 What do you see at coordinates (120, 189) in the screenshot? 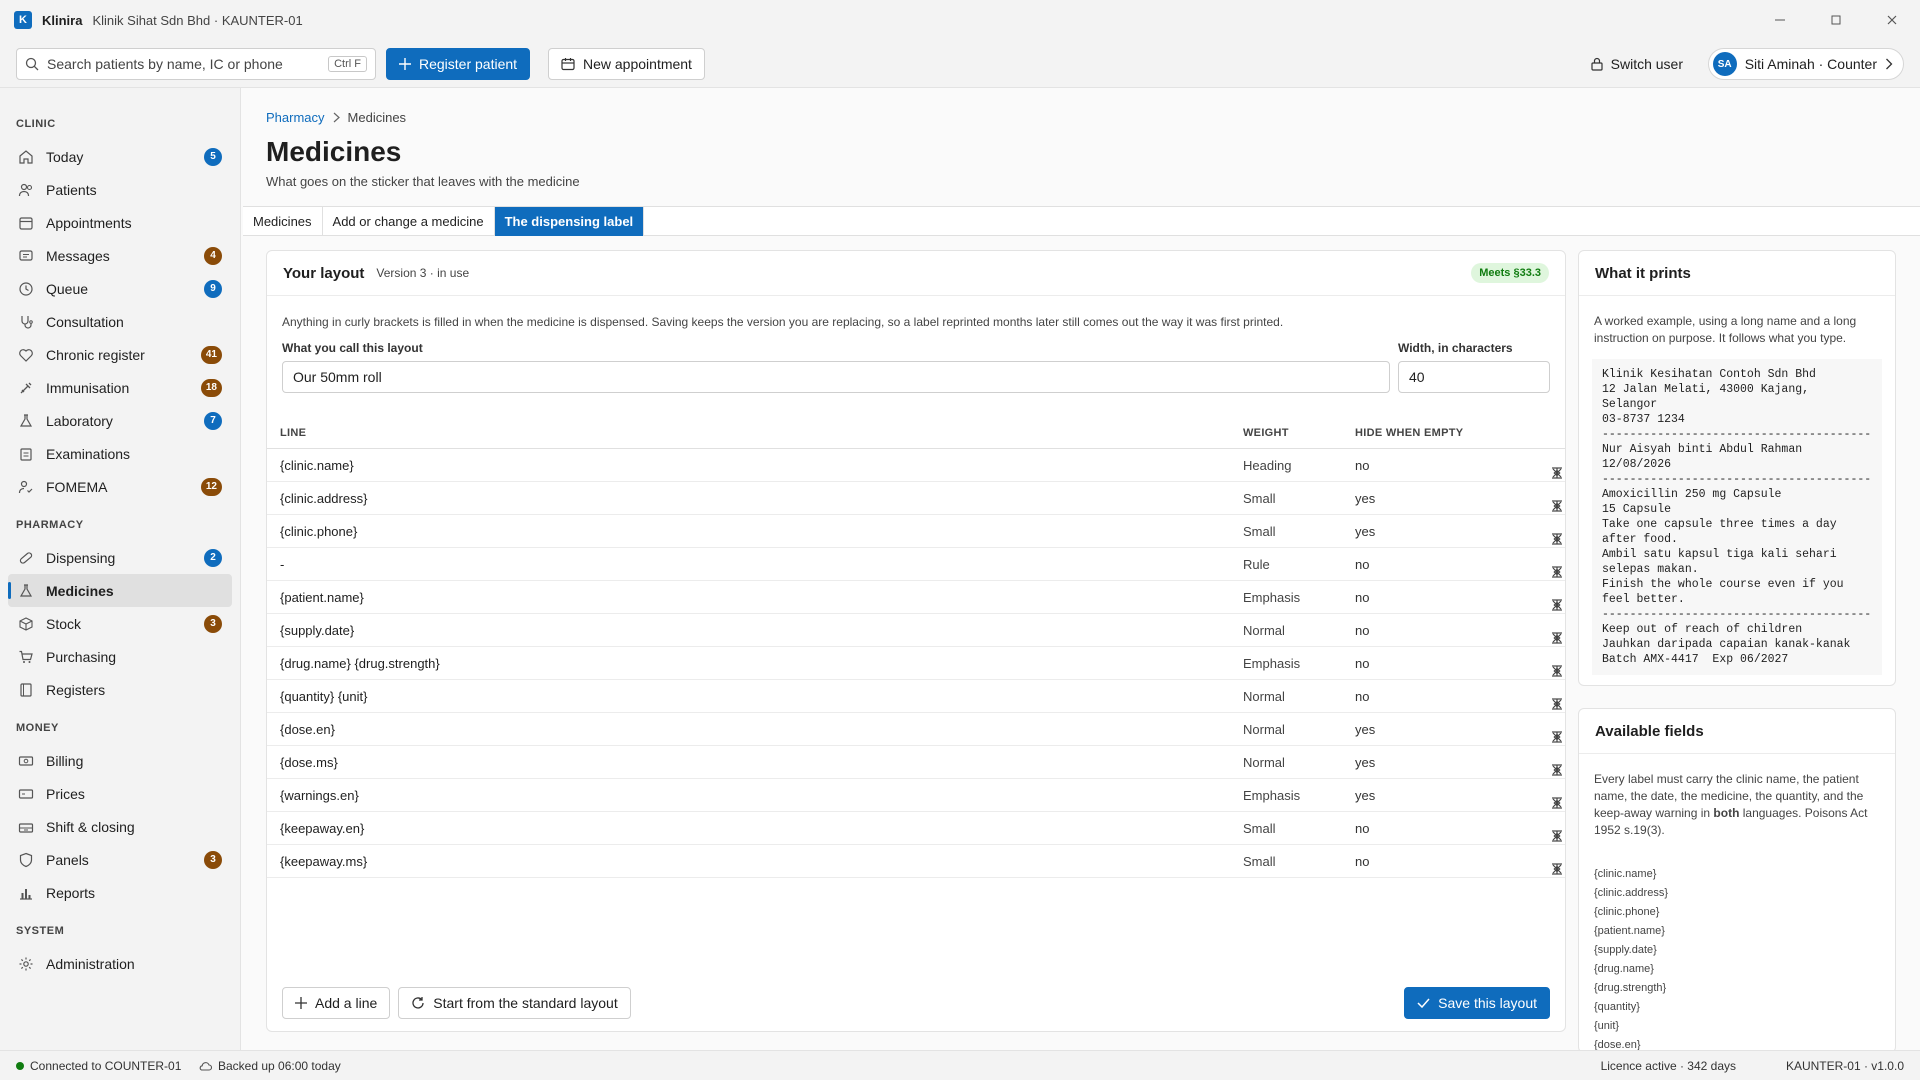
I see `sidebar-item-patients: Patients` at bounding box center [120, 189].